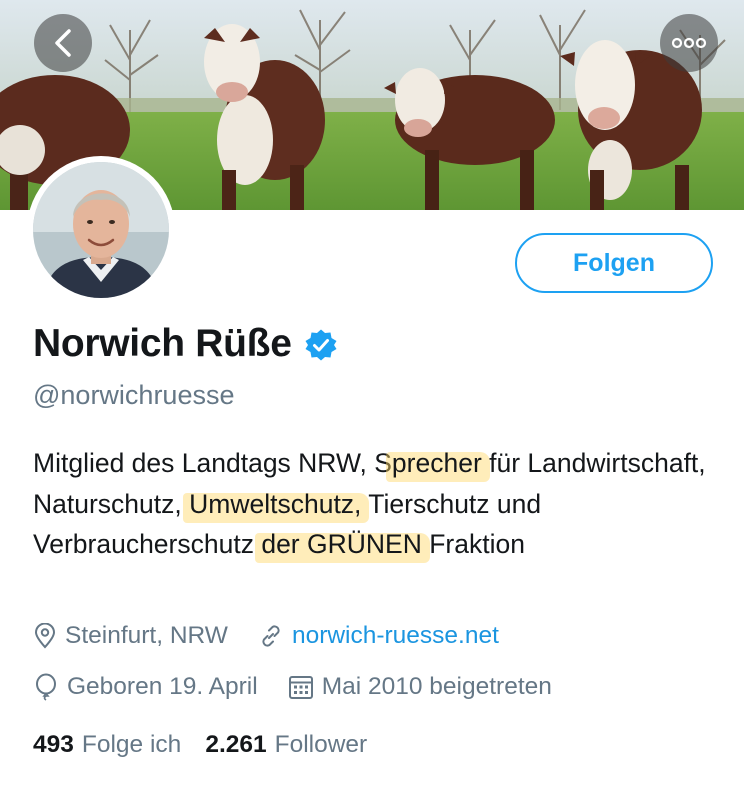  Describe the element at coordinates (162, 686) in the screenshot. I see `birthday-text: Geboren 19. April` at that location.